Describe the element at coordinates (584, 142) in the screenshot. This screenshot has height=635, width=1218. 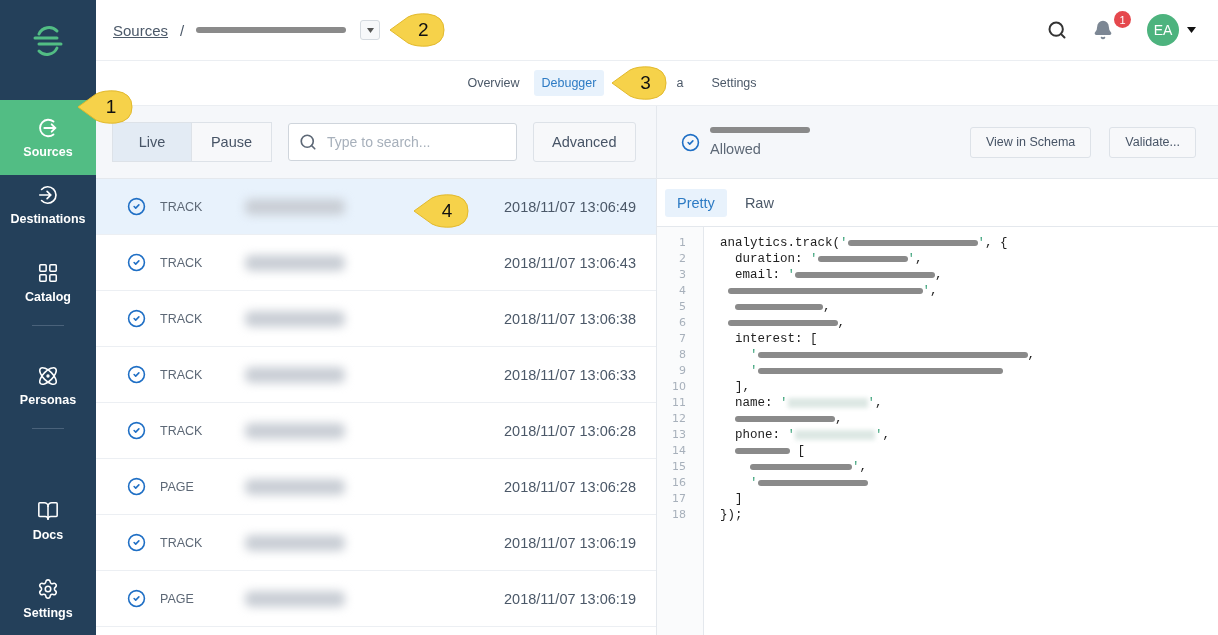
I see `advanced-button: Advanced` at that location.